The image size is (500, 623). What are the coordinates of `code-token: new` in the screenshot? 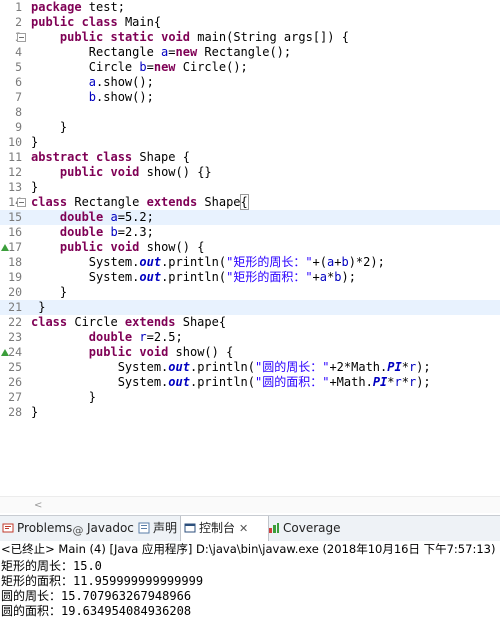 It's located at (164, 67).